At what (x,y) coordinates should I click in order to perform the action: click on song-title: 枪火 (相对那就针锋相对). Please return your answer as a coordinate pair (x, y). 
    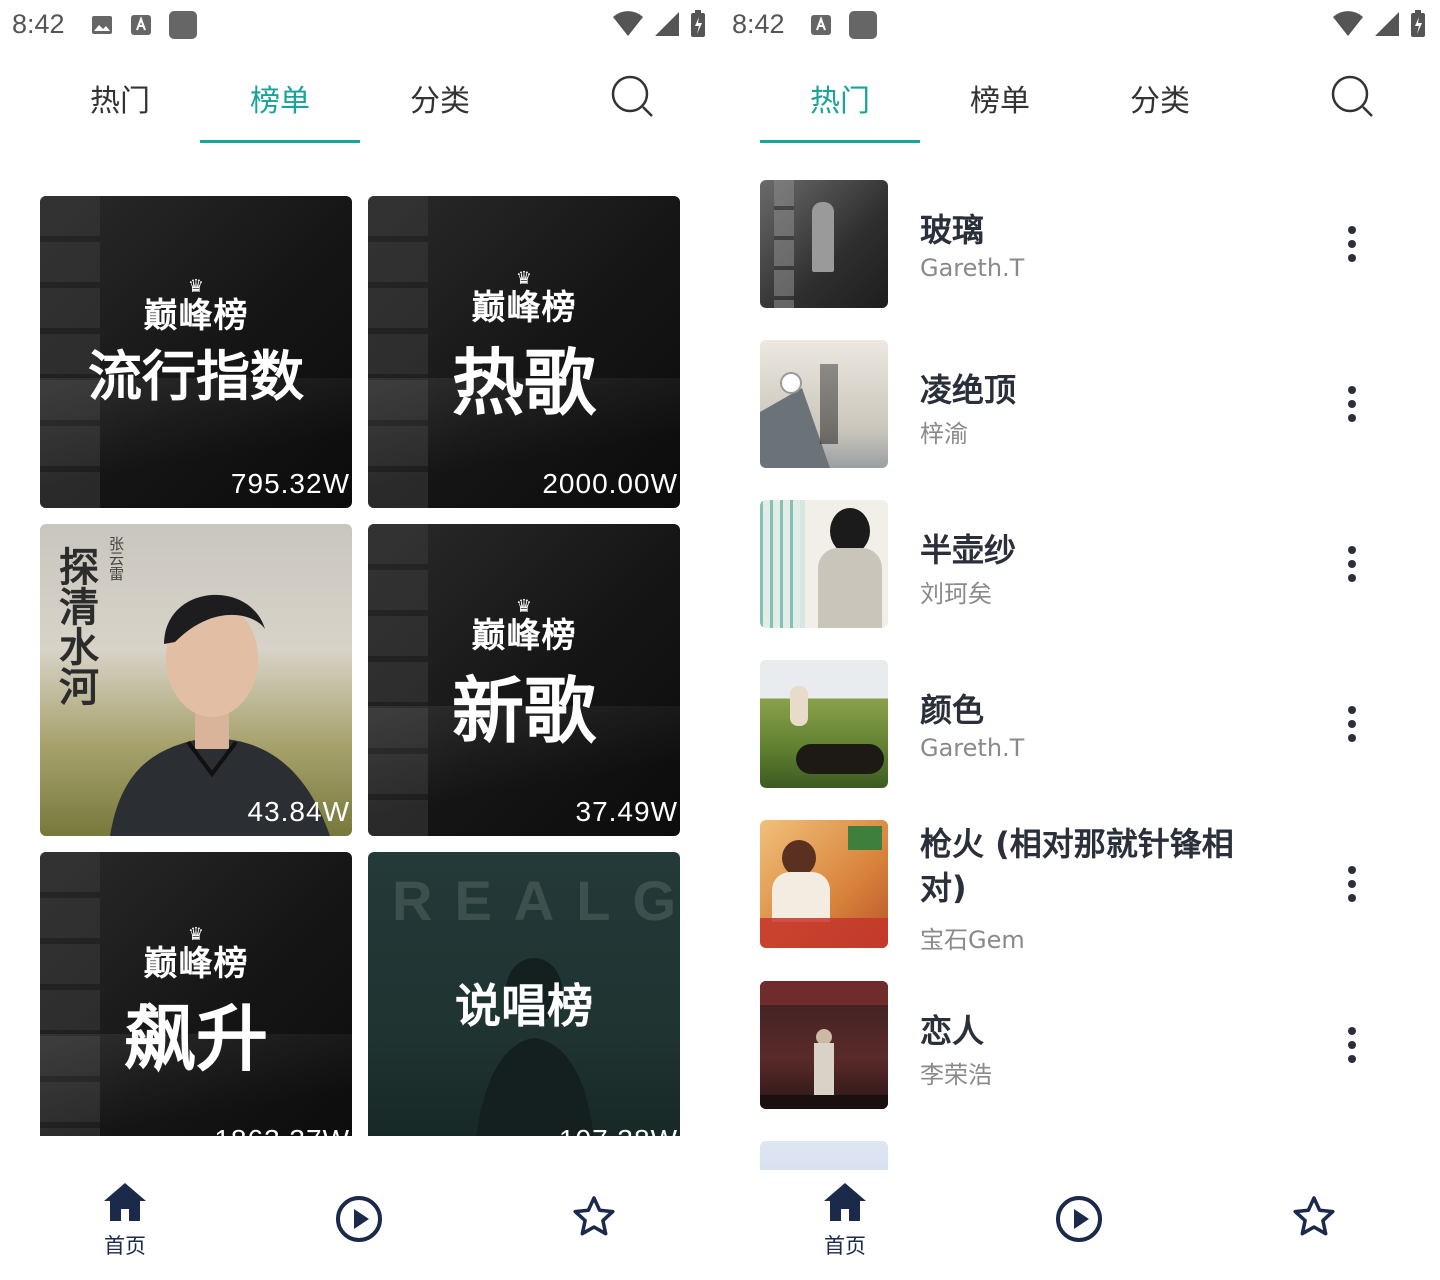
    Looking at the image, I should click on (1077, 866).